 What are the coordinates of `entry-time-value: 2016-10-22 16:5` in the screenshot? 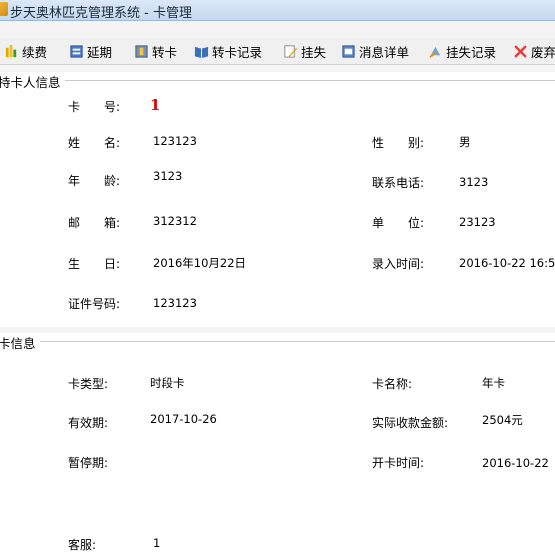 It's located at (507, 263).